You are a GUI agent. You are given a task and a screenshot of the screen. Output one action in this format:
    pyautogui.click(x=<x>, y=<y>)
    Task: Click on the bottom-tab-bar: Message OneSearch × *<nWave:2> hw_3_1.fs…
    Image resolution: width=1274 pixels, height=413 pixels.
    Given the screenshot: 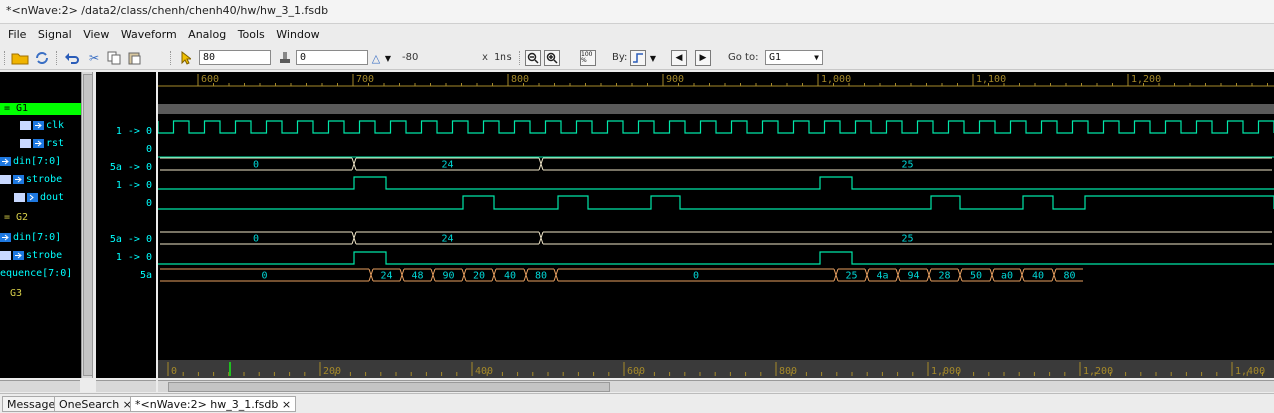 What is the action you would take?
    pyautogui.click(x=637, y=403)
    